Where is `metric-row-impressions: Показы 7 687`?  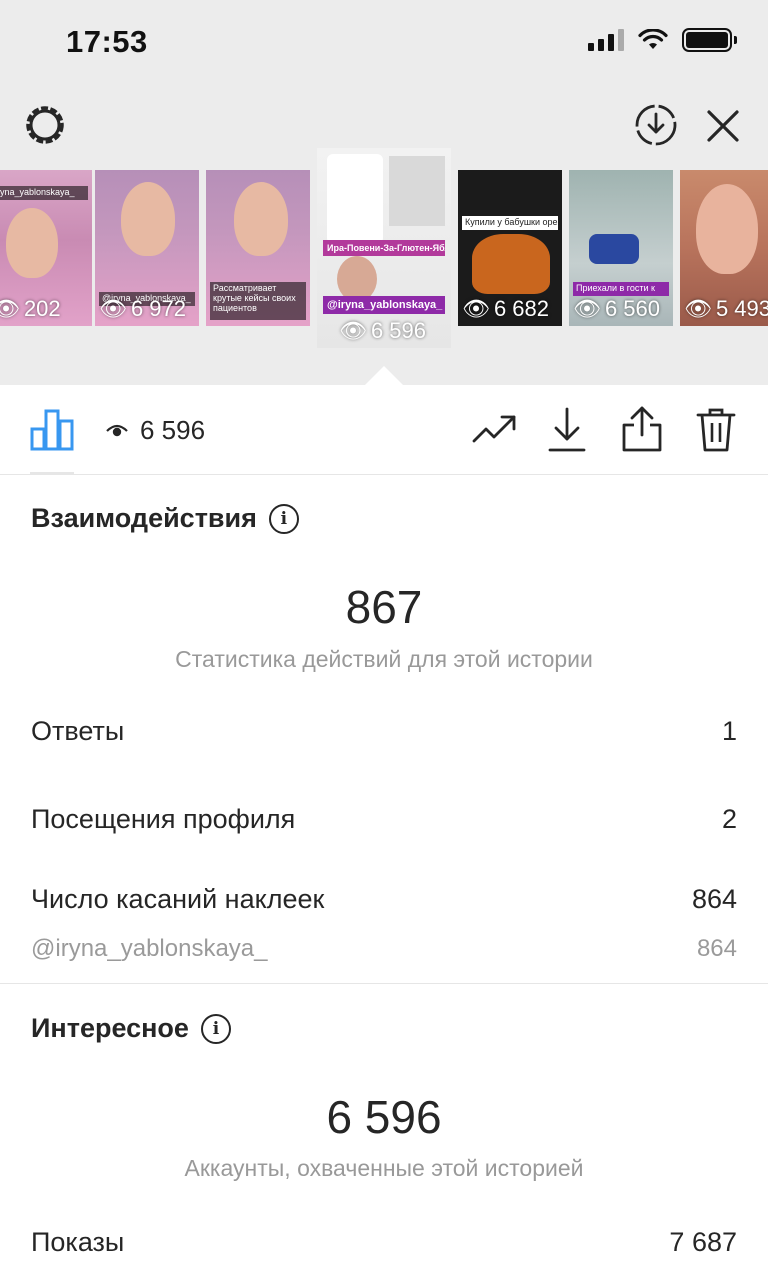 metric-row-impressions: Показы 7 687 is located at coordinates (384, 1242).